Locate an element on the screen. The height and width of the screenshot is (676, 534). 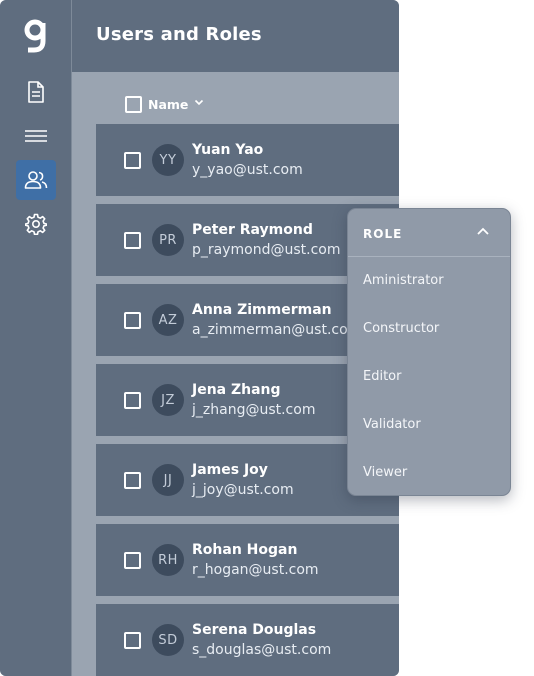
user-name: Rohan Hogan is located at coordinates (245, 550).